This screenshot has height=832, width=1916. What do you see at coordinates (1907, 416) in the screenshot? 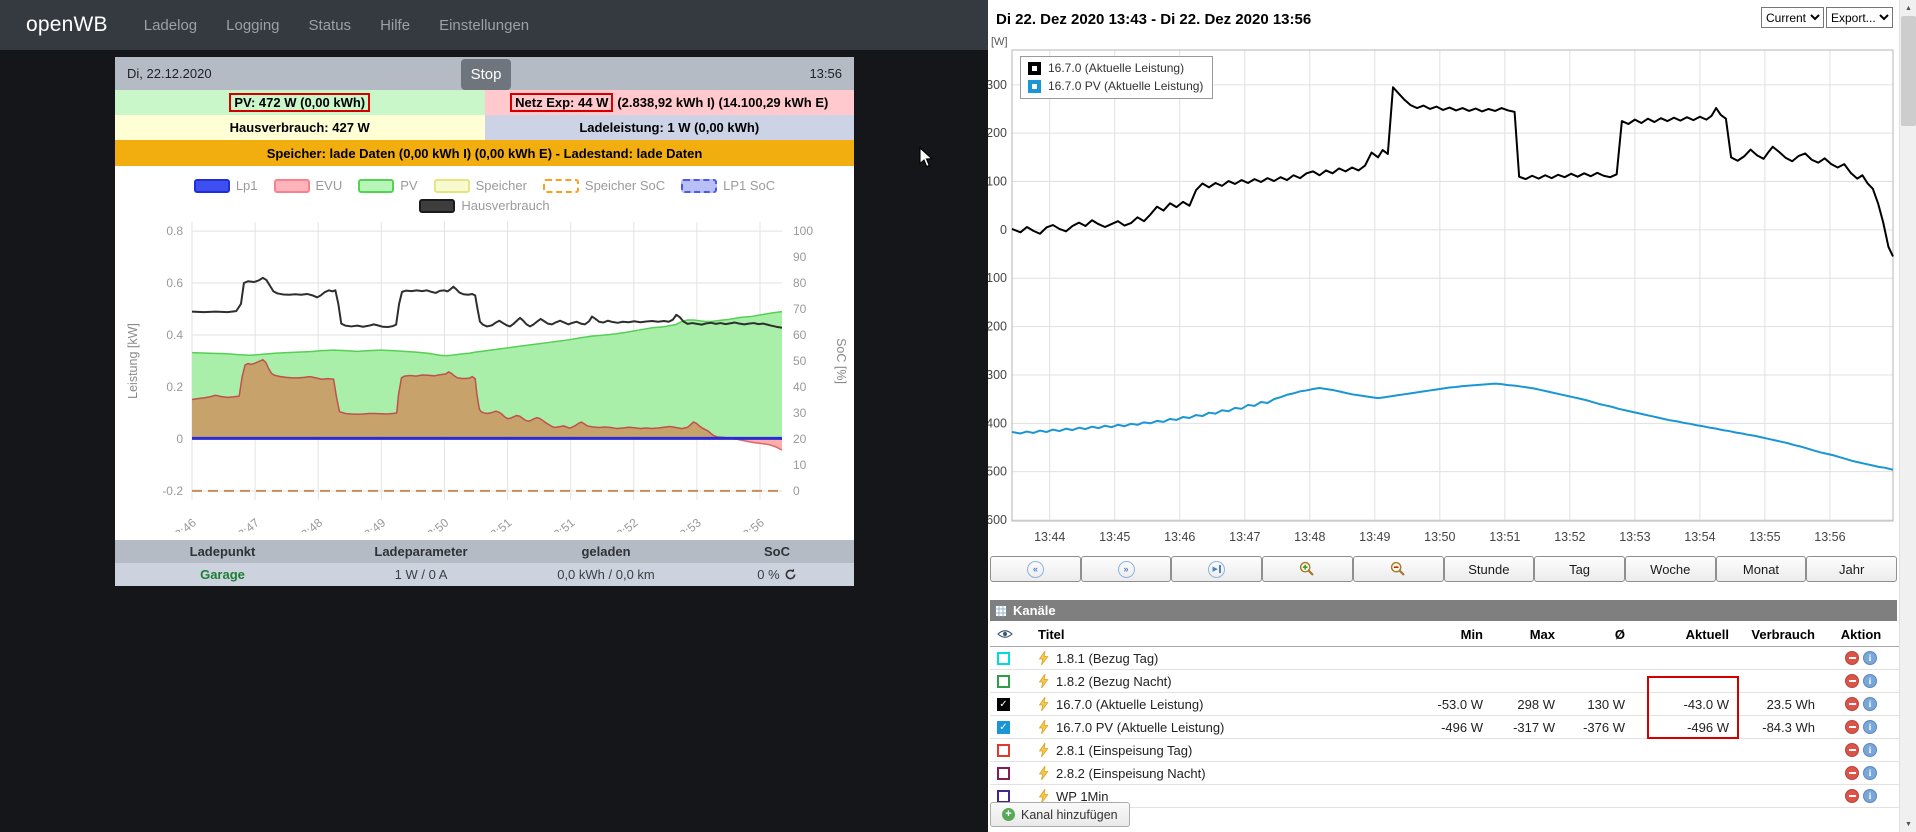
I see `vertical-scrollbar: ▲ ▼` at bounding box center [1907, 416].